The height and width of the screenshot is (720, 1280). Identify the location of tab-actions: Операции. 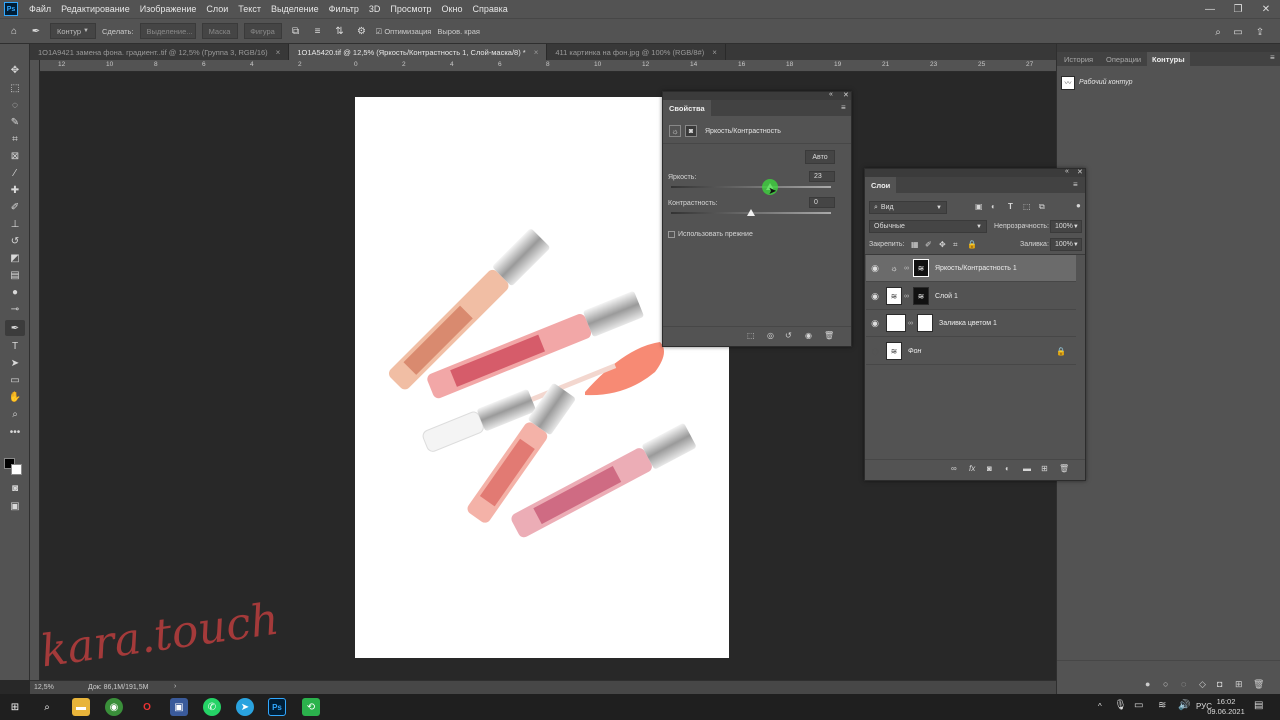
(1123, 59).